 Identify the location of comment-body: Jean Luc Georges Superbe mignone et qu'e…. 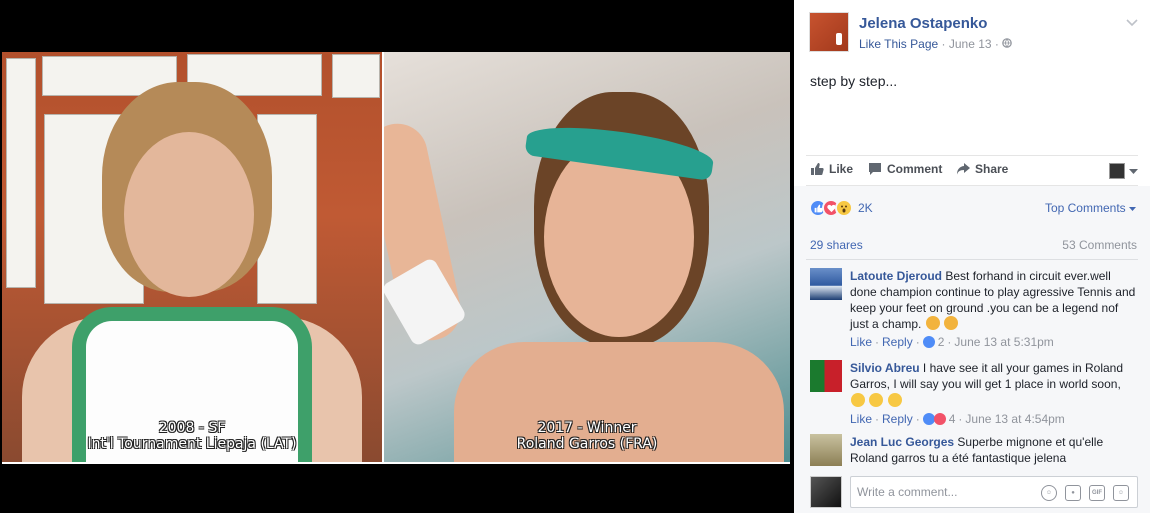
(994, 450).